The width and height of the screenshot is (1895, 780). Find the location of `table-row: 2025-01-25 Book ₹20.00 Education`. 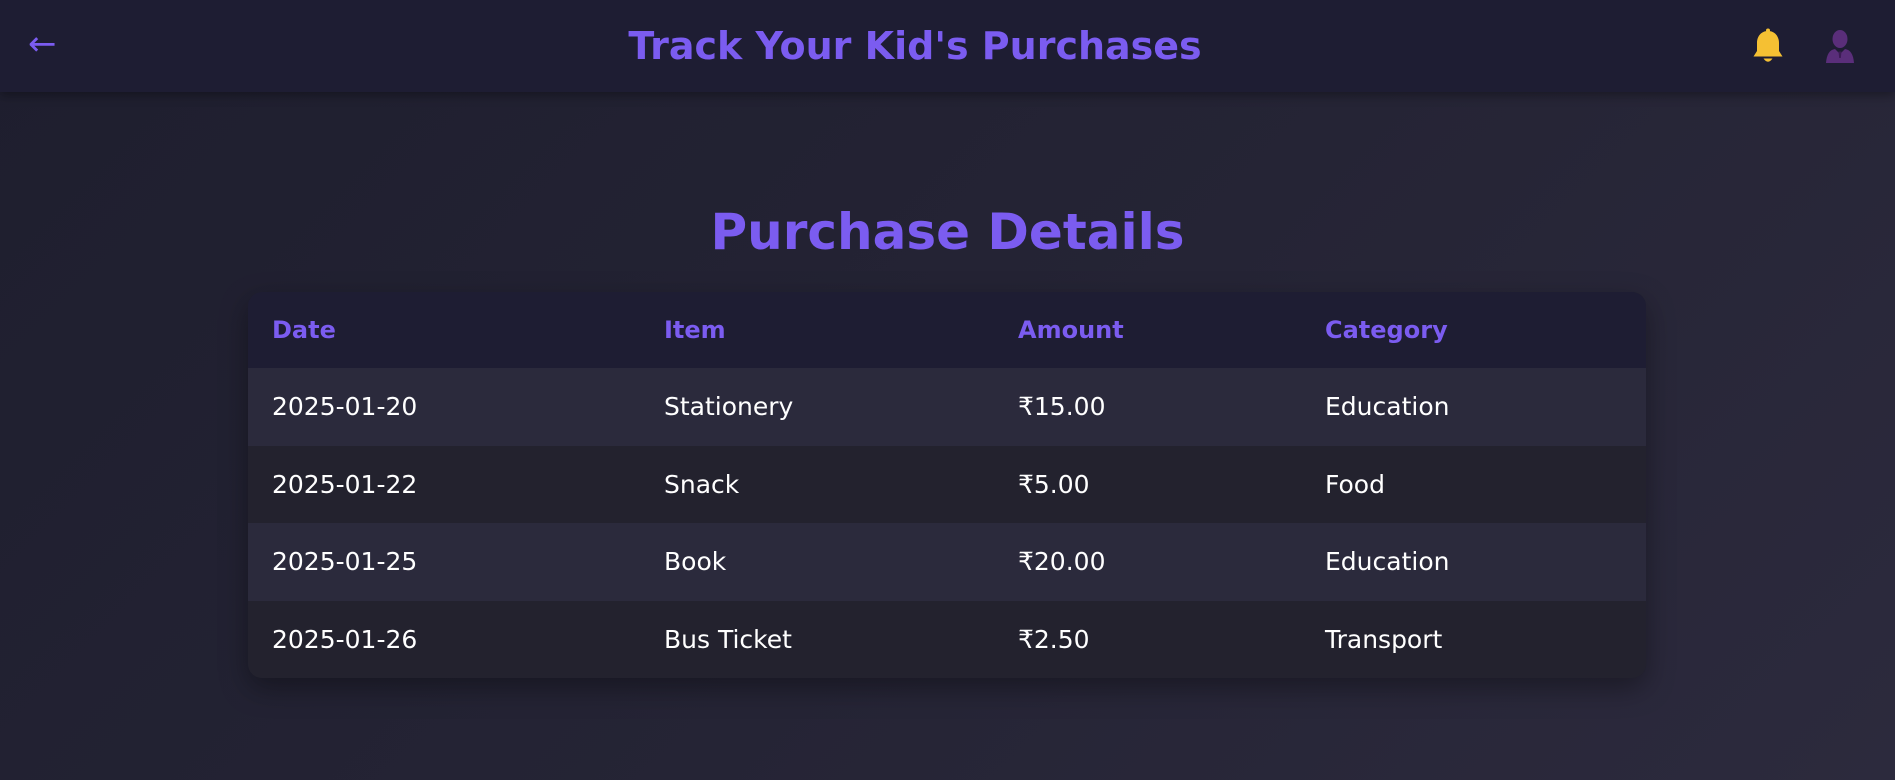

table-row: 2025-01-25 Book ₹20.00 Education is located at coordinates (947, 562).